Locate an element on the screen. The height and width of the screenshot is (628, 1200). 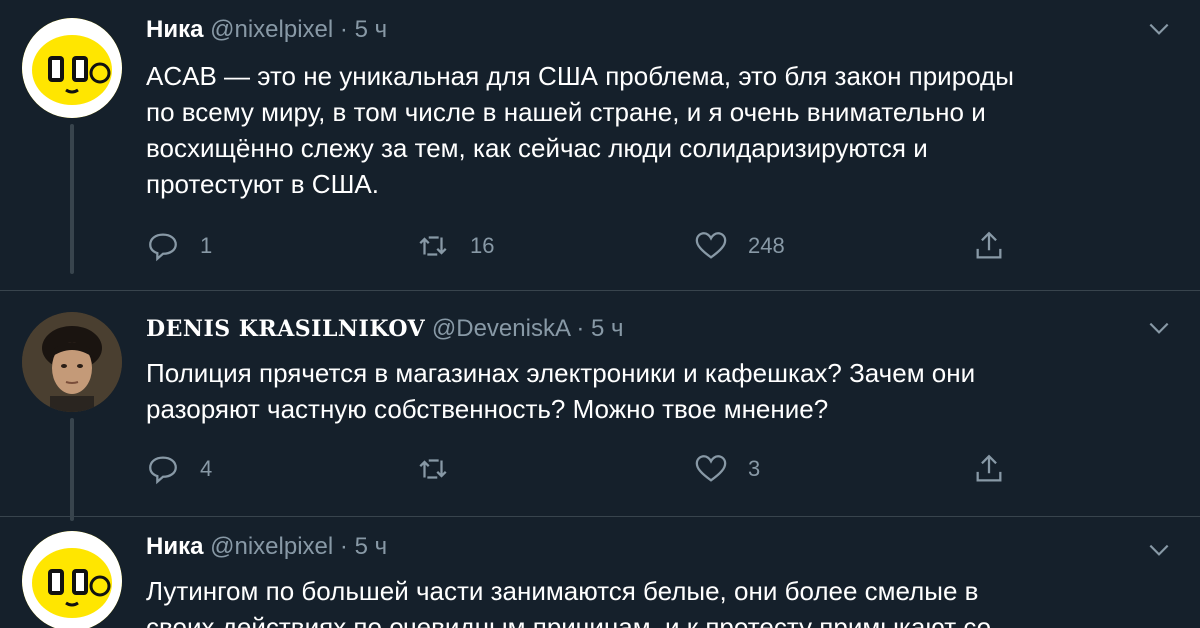
like-count: 248 is located at coordinates (766, 245).